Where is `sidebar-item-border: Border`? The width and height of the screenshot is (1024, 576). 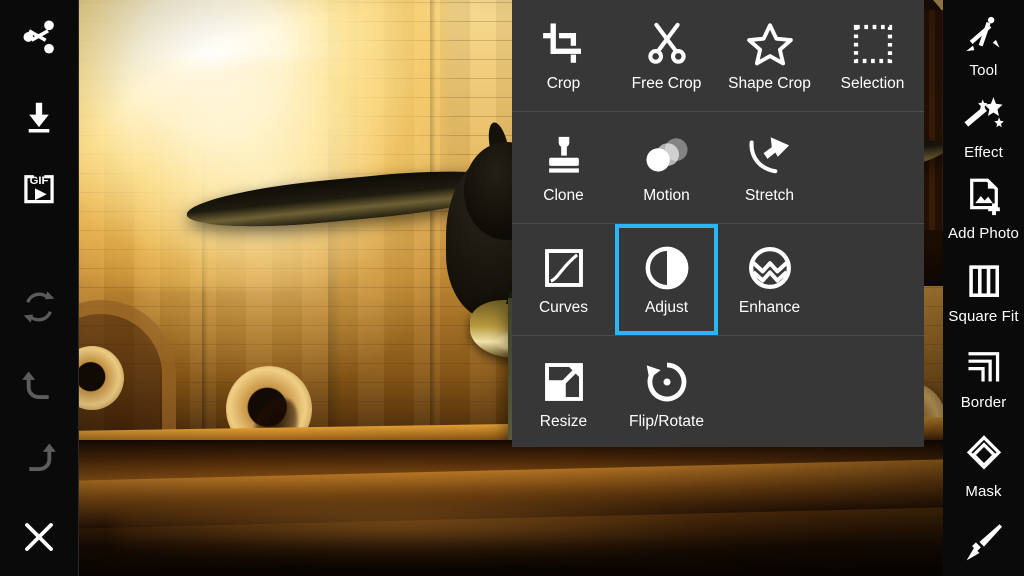
sidebar-item-border: Border is located at coordinates (983, 379).